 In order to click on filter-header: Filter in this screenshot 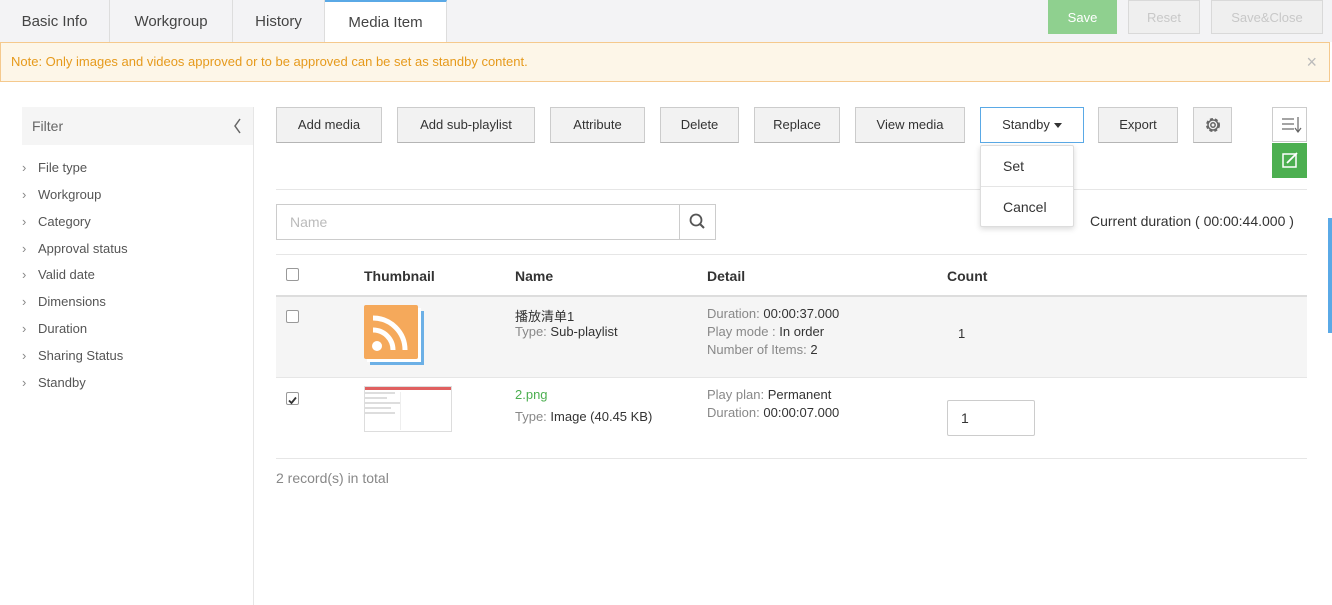, I will do `click(137, 126)`.